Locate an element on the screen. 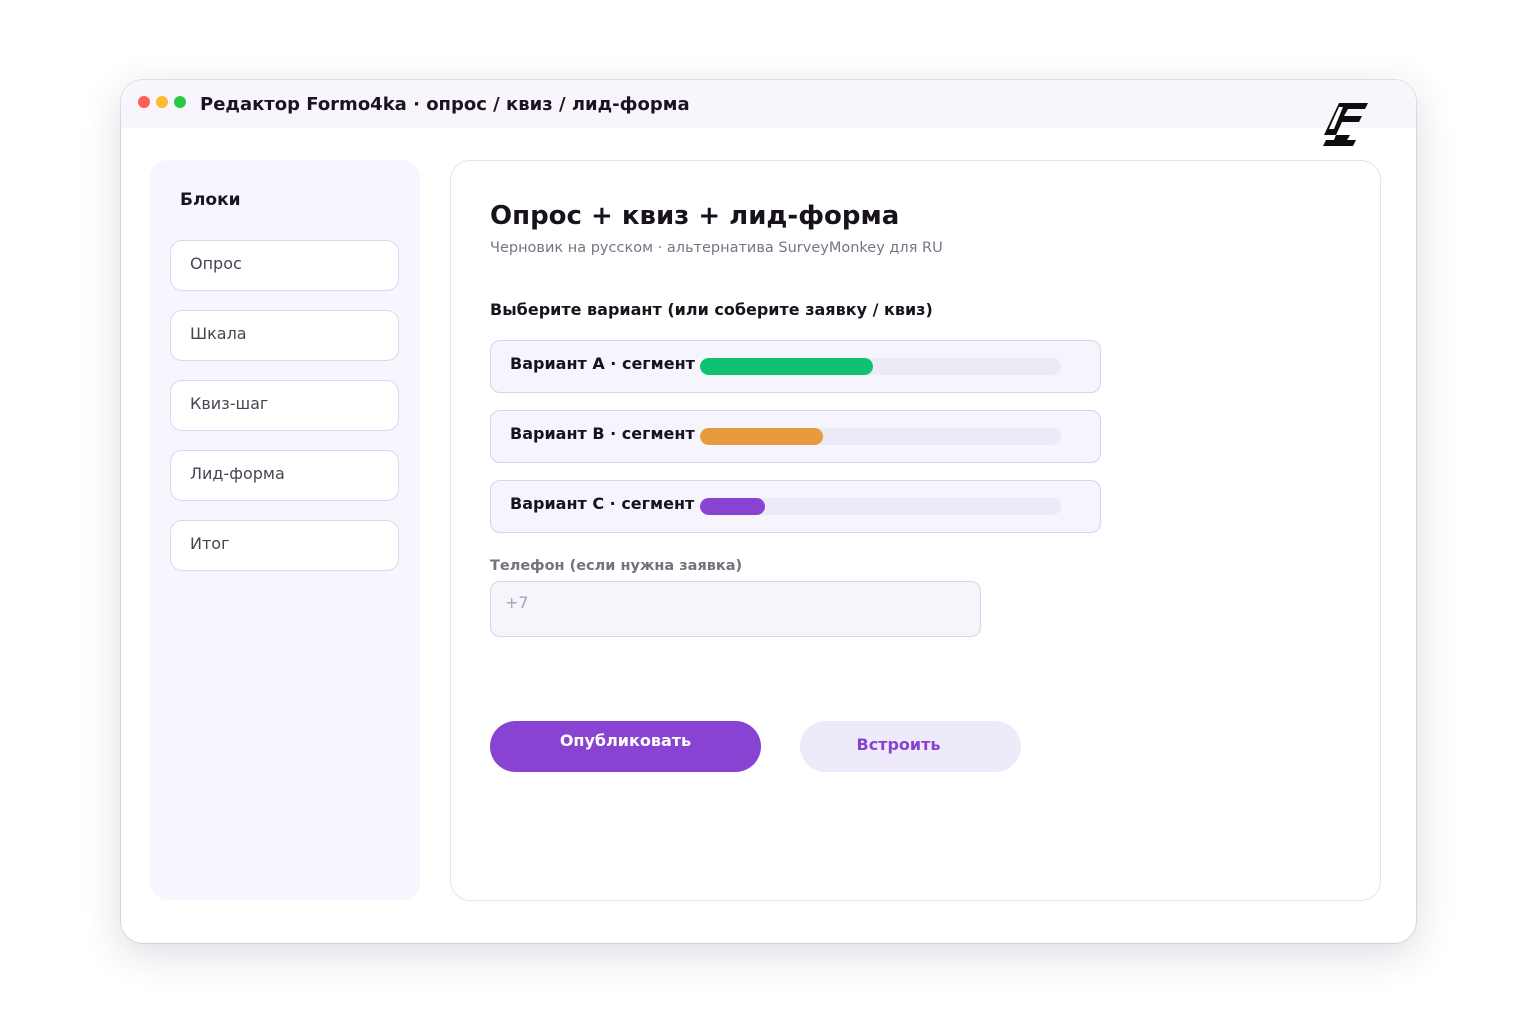 The width and height of the screenshot is (1536, 1024). close-window-button is located at coordinates (144, 102).